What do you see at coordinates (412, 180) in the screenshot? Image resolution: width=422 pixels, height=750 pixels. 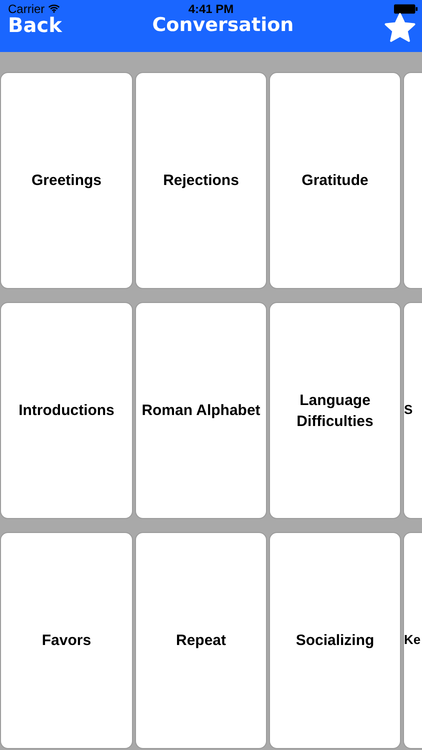 I see `topic-card` at bounding box center [412, 180].